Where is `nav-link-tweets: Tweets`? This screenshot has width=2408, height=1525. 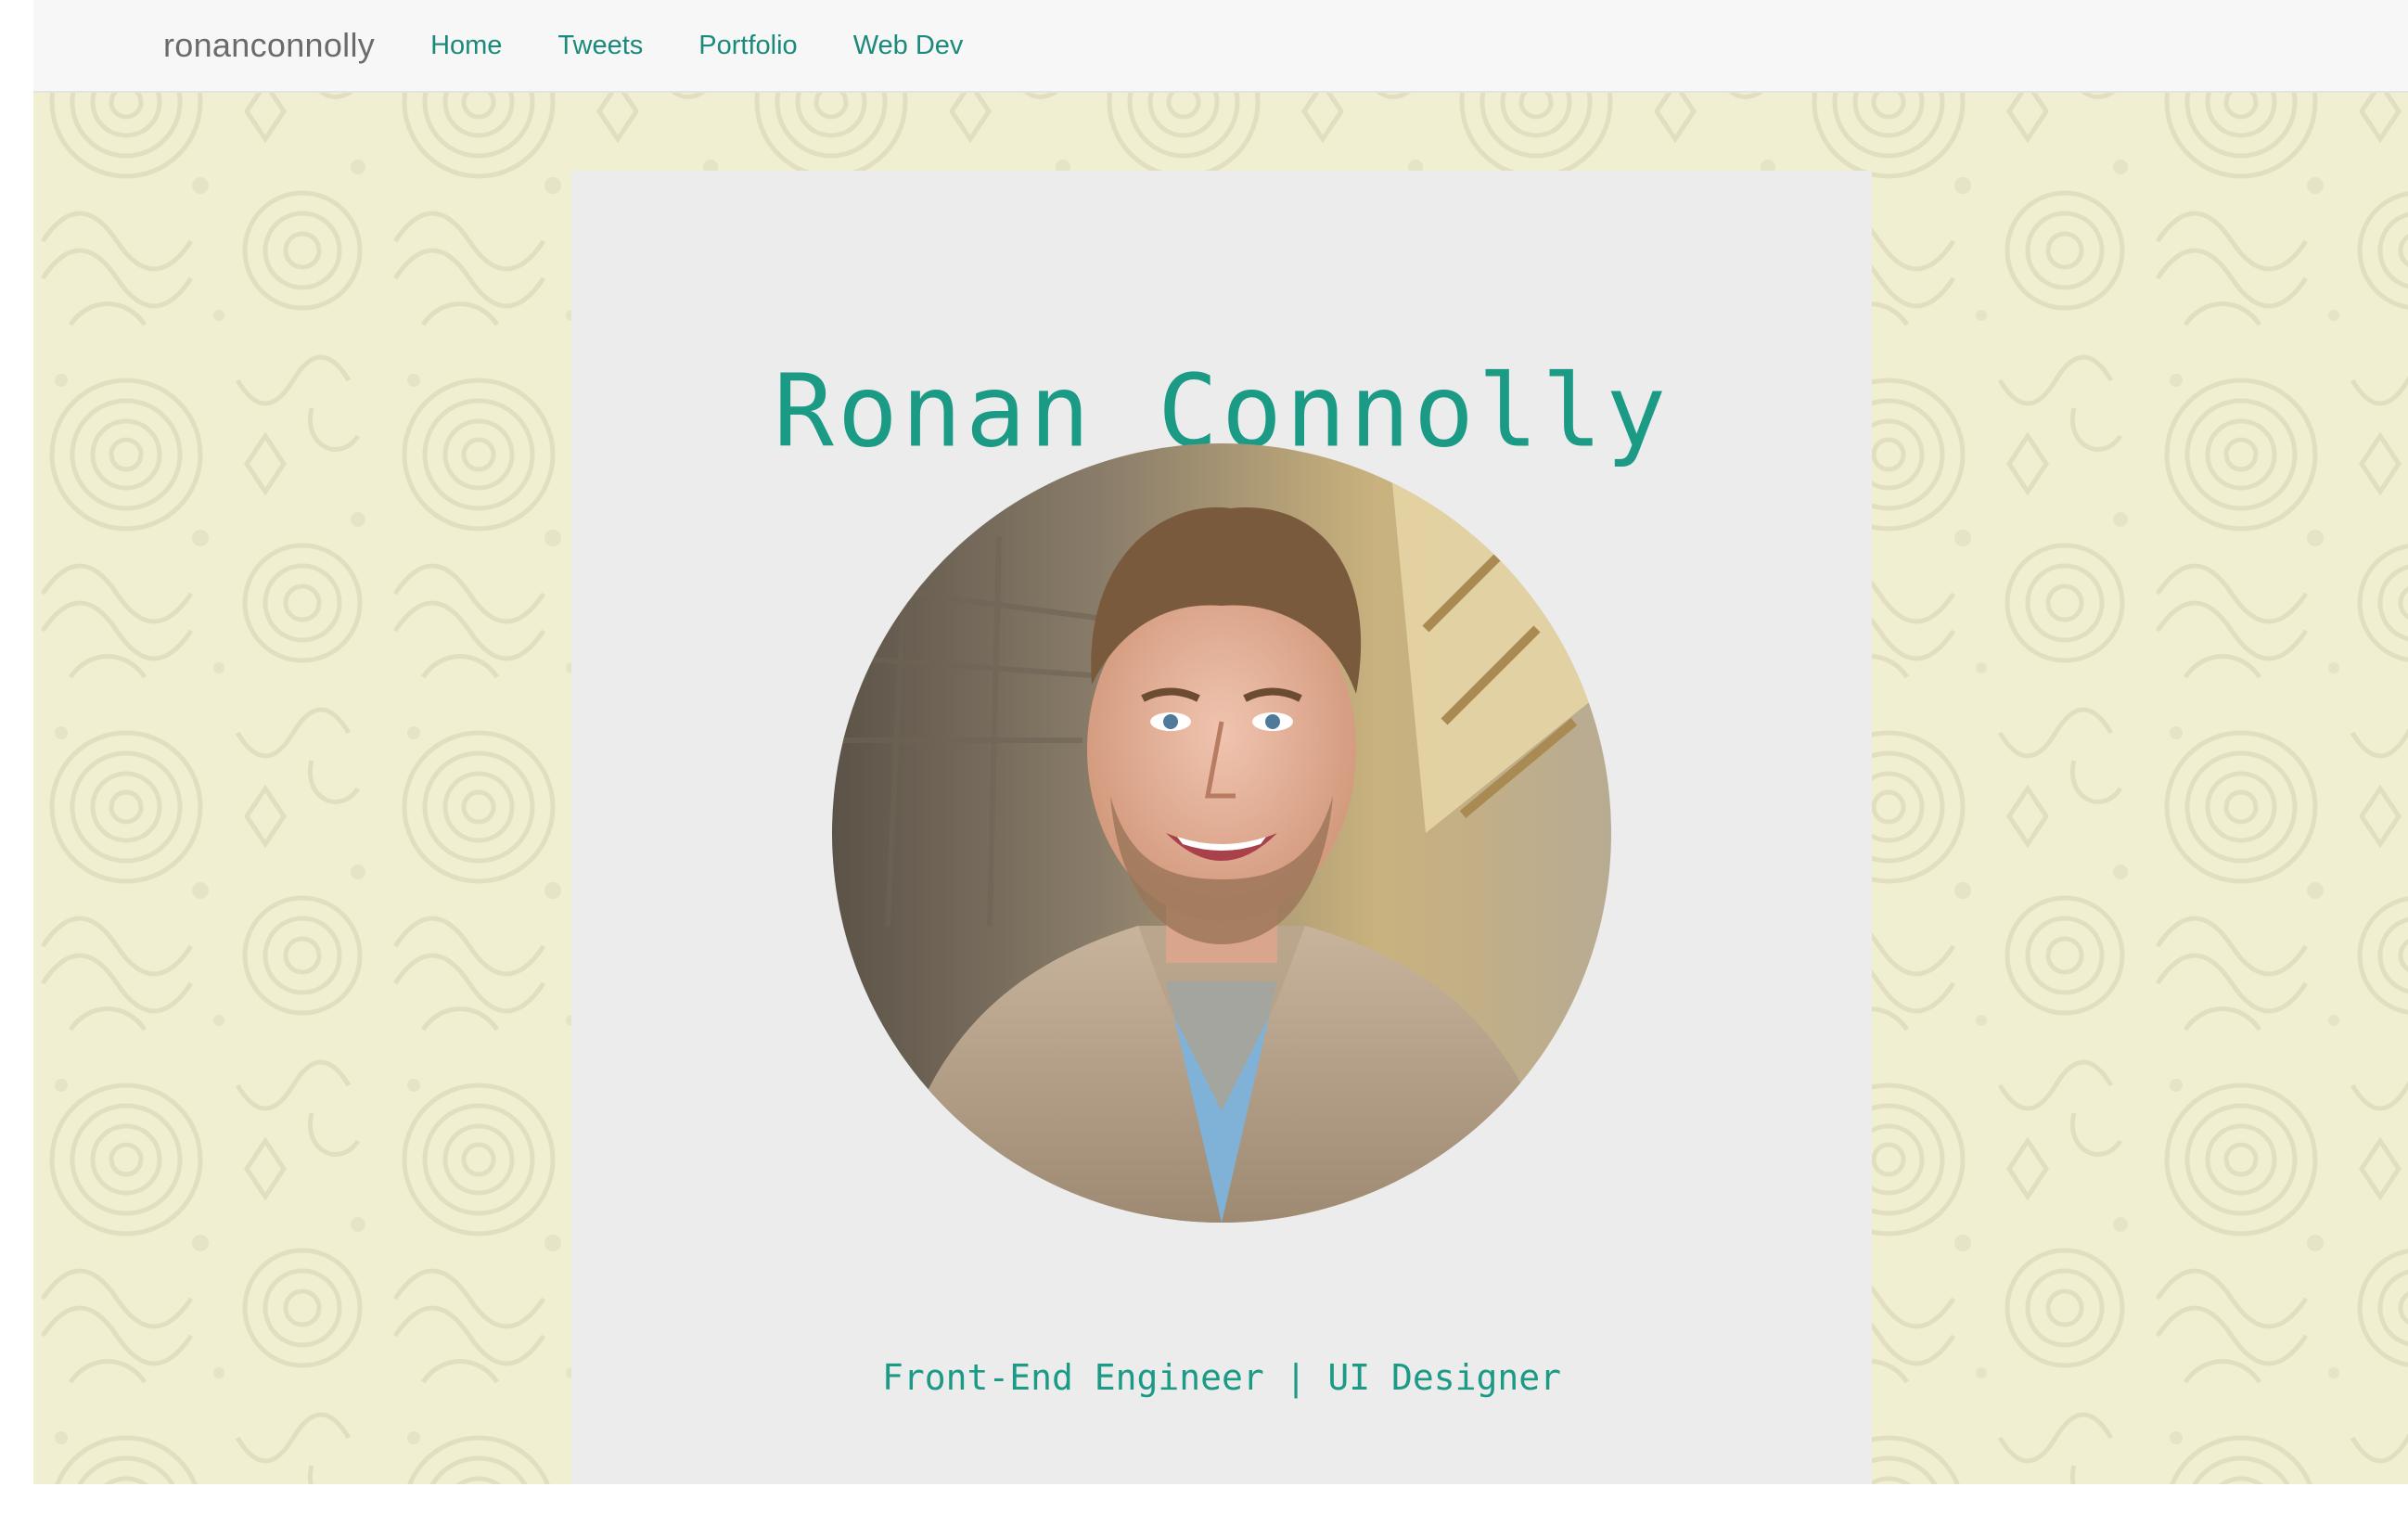
nav-link-tweets: Tweets is located at coordinates (600, 46).